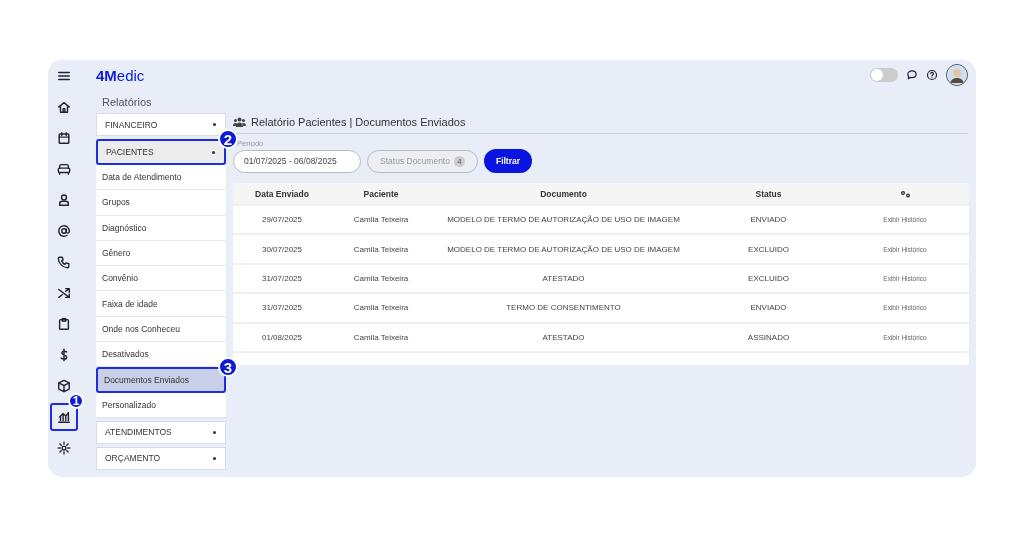  I want to click on menu-group: ATENDIMENTOS, so click(161, 432).